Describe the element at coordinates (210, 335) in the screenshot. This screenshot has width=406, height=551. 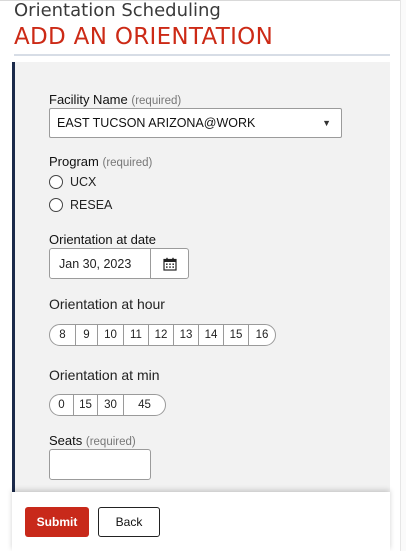
I see `hour-option: 14` at that location.